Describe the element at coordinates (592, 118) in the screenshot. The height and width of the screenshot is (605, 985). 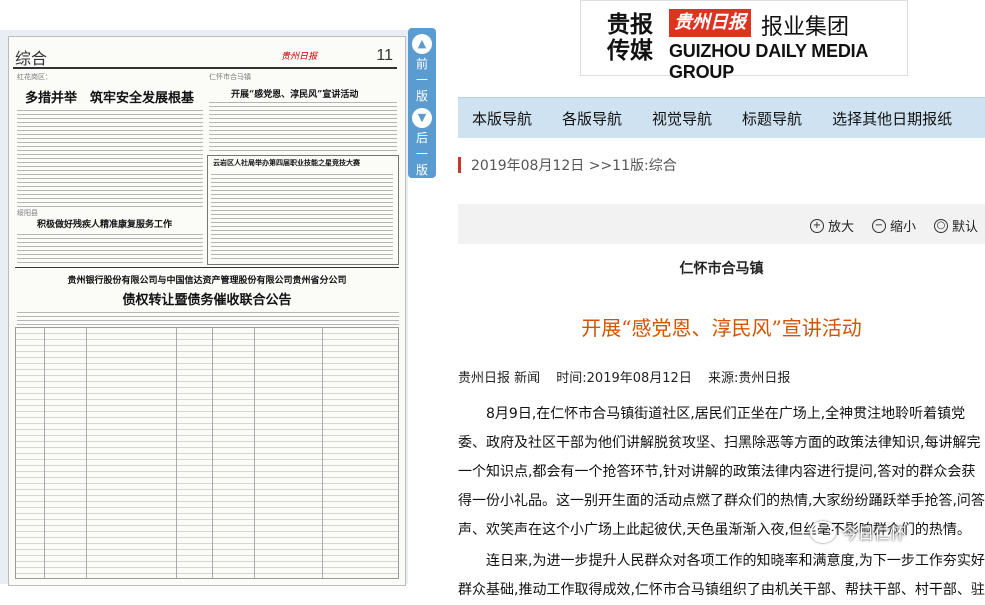
I see `nav-all-editions: 各版导航` at that location.